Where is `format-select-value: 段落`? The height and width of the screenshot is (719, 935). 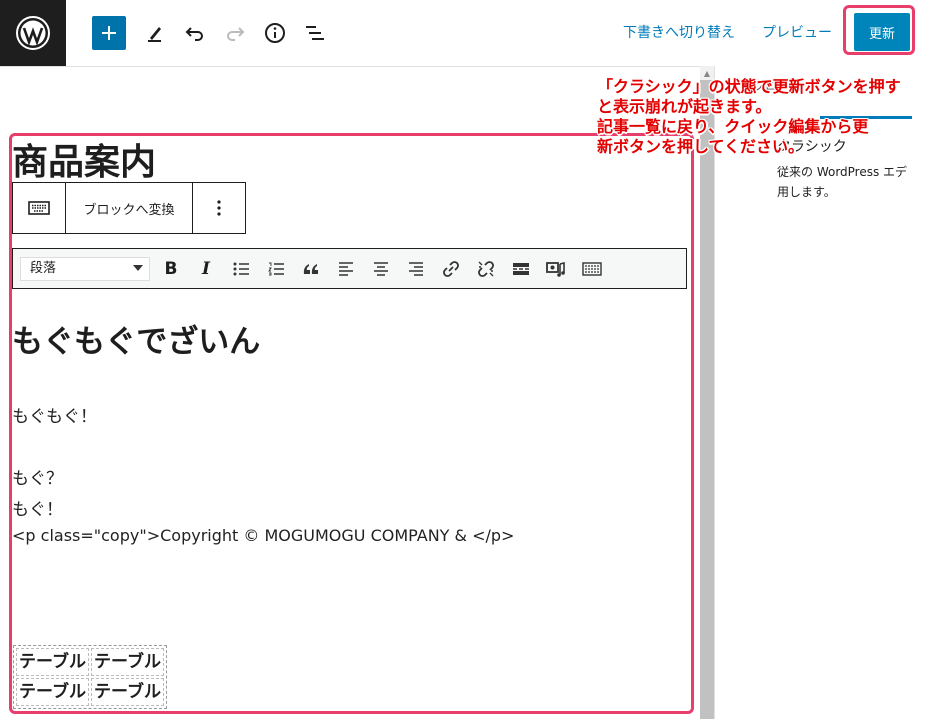
format-select-value: 段落 is located at coordinates (43, 268).